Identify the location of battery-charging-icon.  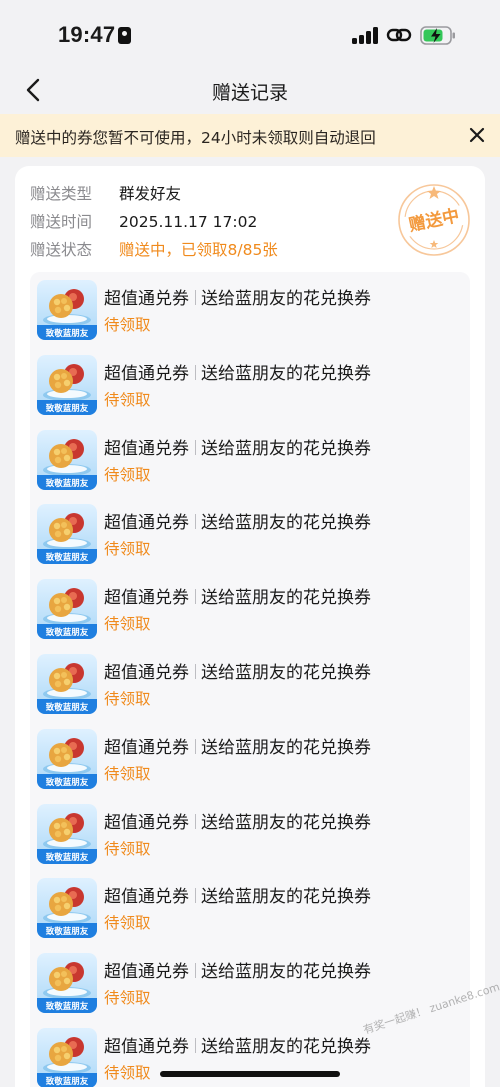
(437, 35).